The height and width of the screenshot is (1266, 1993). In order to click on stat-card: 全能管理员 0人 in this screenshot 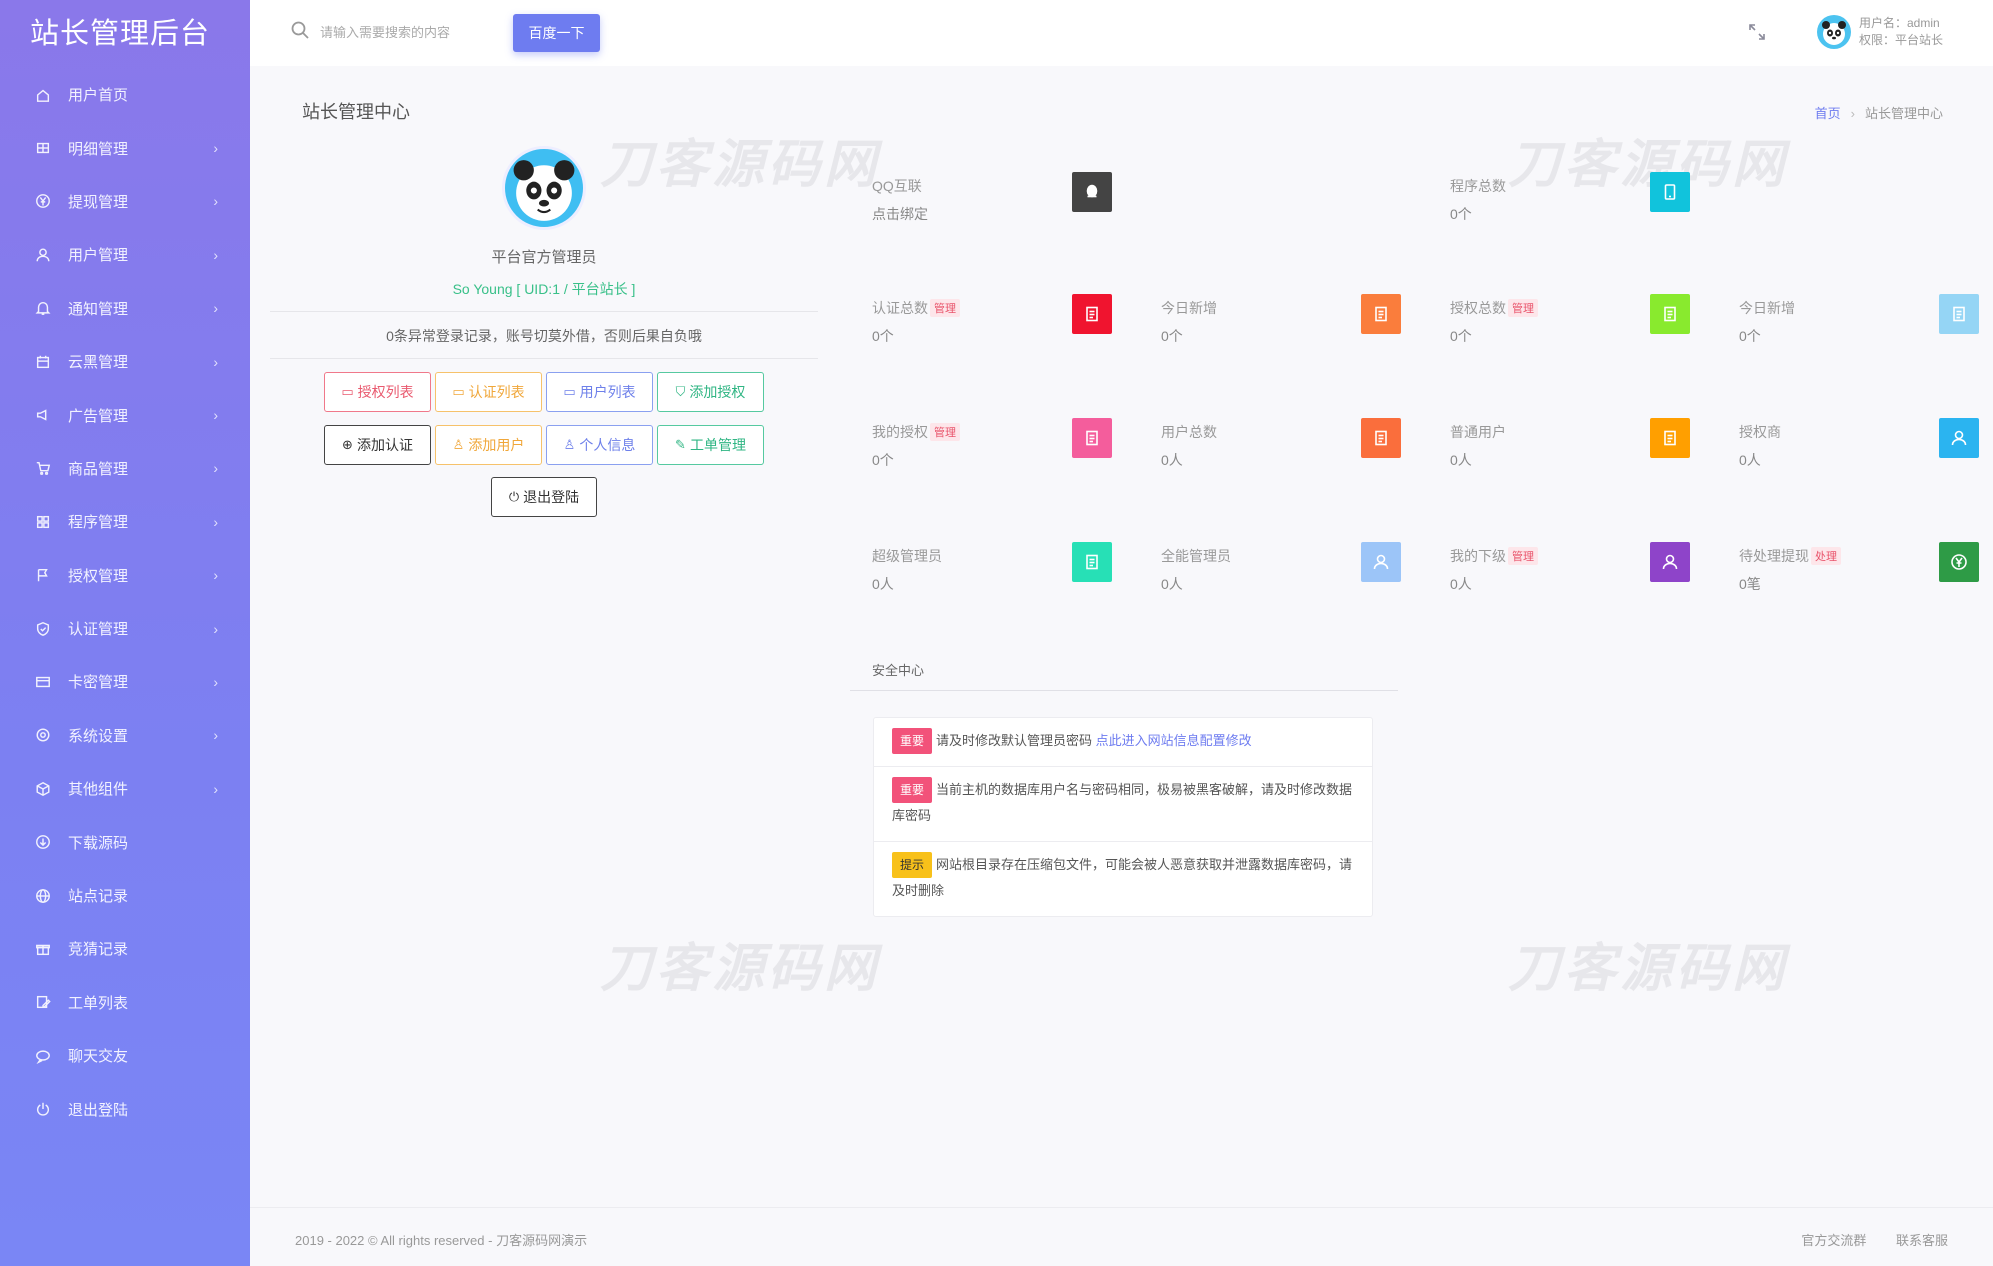, I will do `click(1281, 574)`.